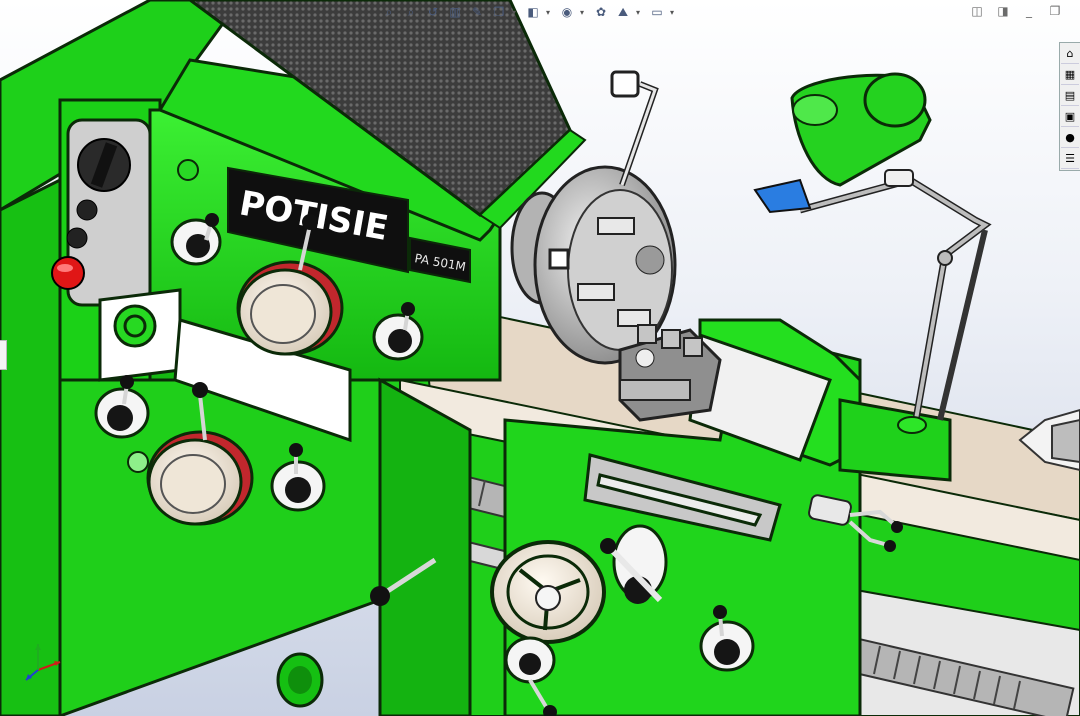  What do you see at coordinates (3, 355) in the screenshot?
I see `feature-manager-expand-handle` at bounding box center [3, 355].